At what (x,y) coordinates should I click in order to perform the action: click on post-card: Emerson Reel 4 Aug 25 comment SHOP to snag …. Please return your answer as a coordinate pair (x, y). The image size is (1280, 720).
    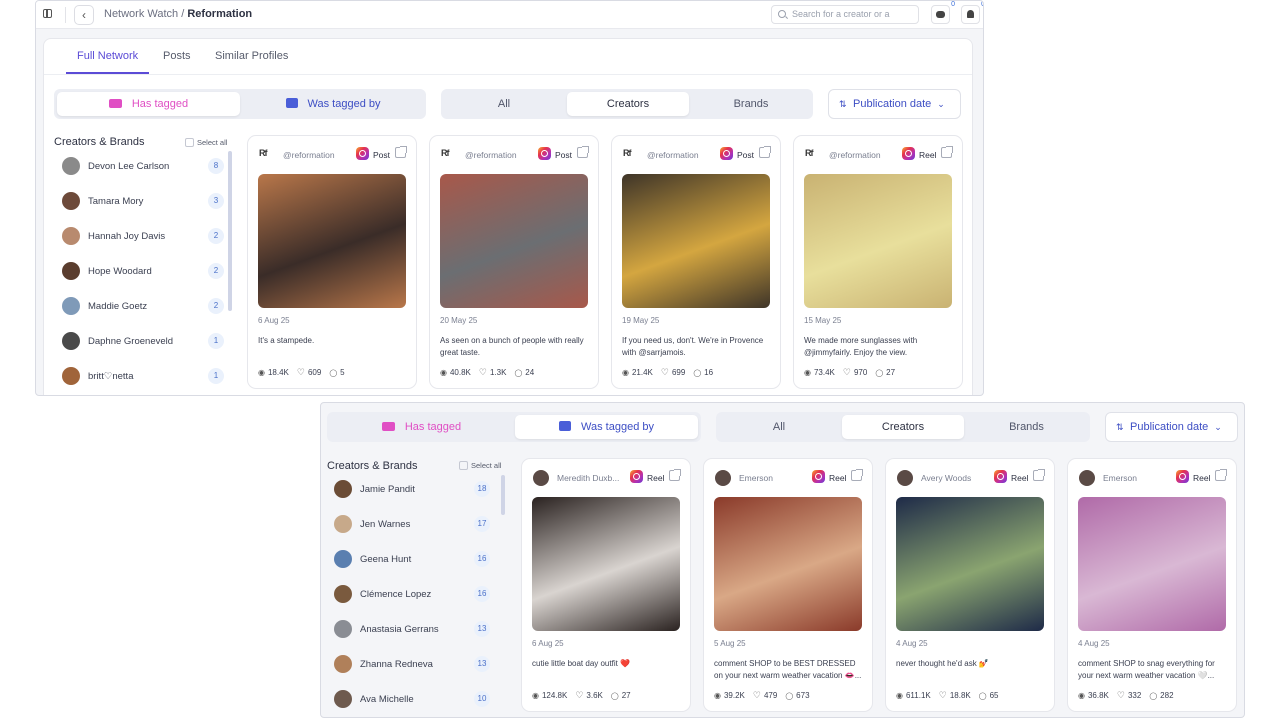
    Looking at the image, I should click on (1152, 585).